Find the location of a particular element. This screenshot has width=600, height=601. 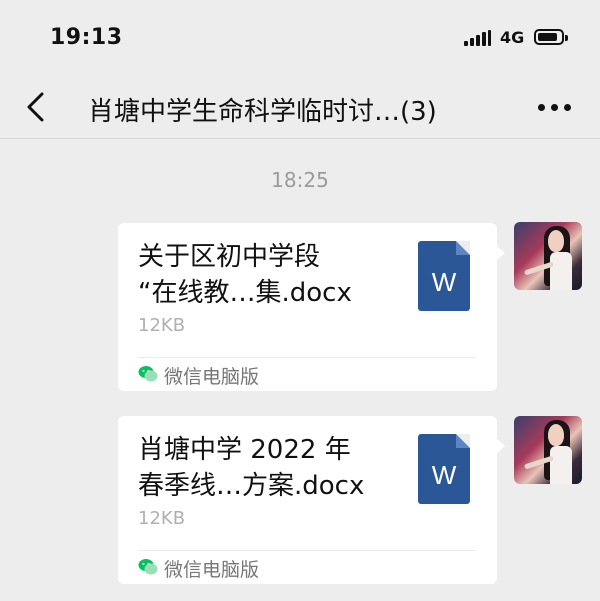

battery-icon is located at coordinates (551, 37).